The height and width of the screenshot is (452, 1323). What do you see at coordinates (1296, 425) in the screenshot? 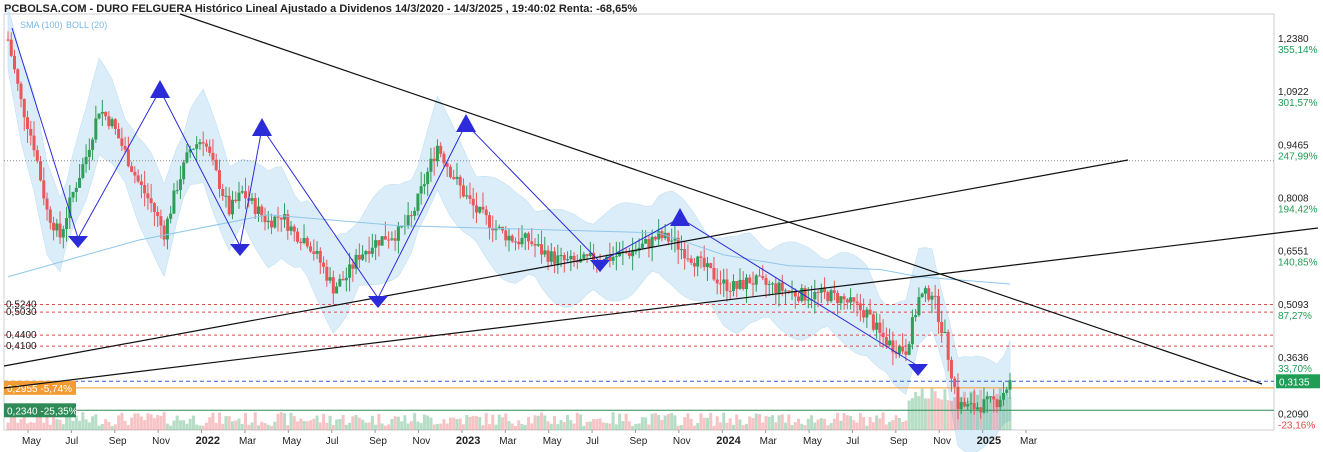
I see `price-tick-pct: -23,16%` at bounding box center [1296, 425].